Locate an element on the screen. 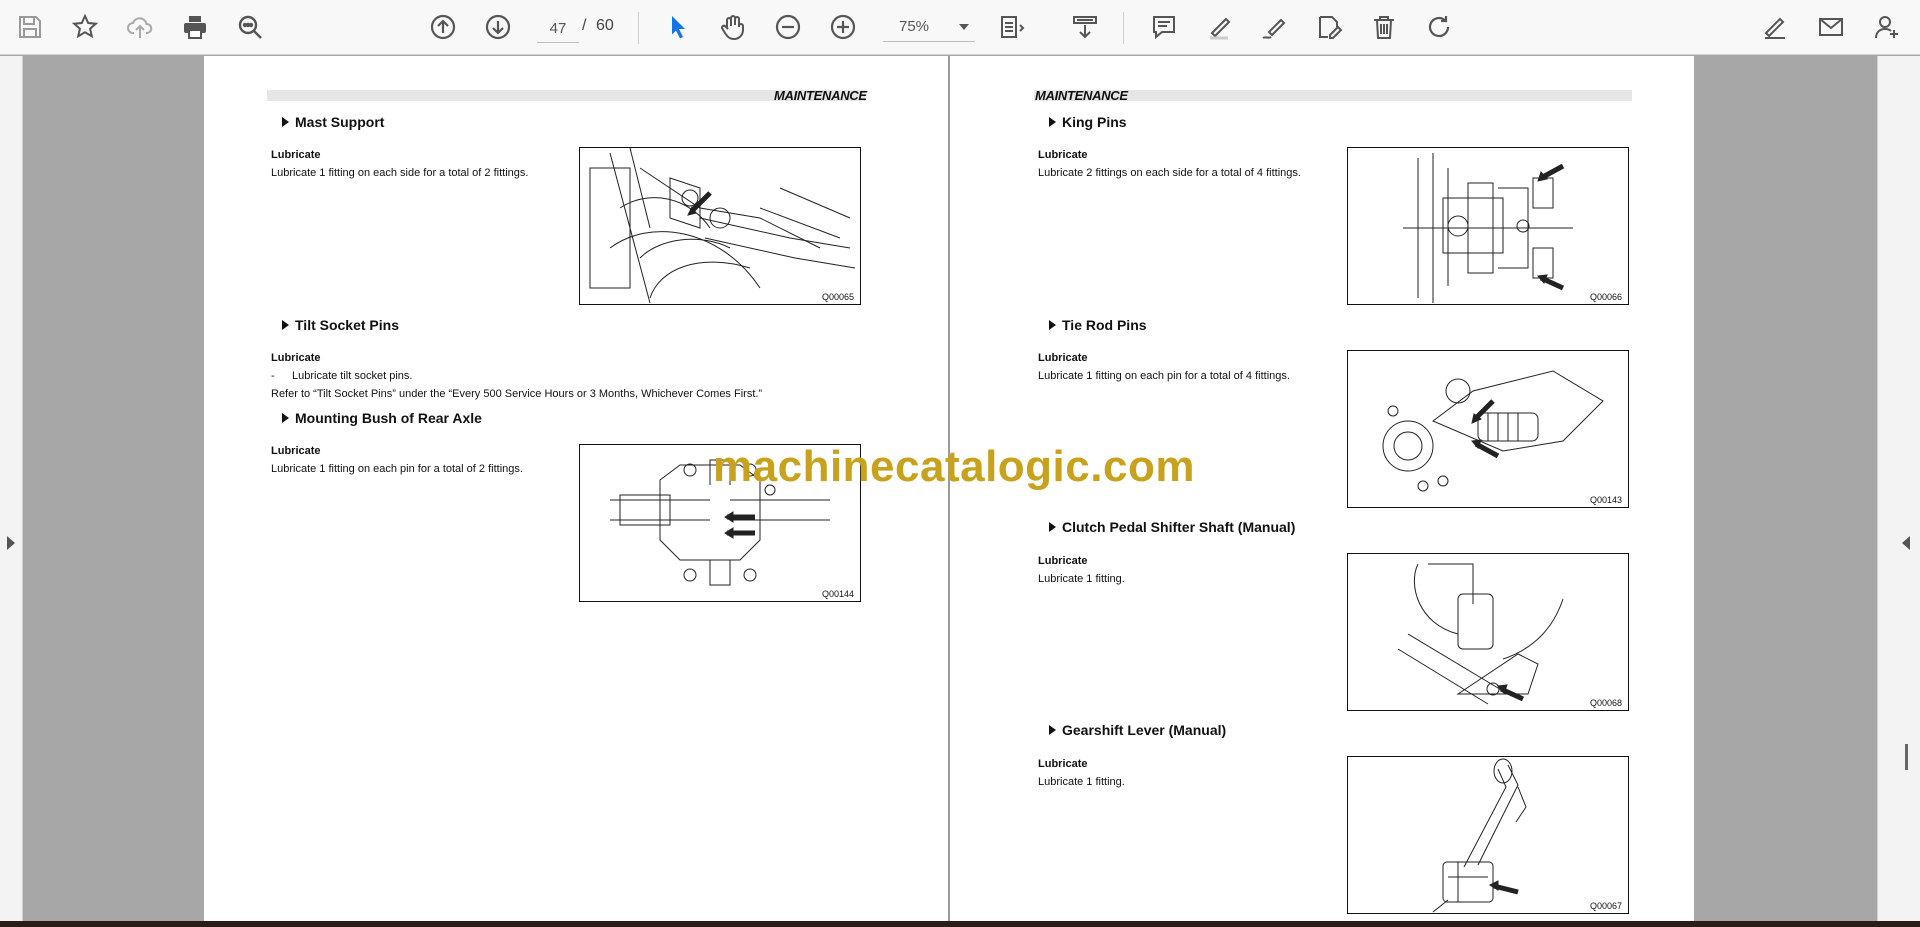 Image resolution: width=1920 pixels, height=927 pixels. expand-left-panel-icon is located at coordinates (11, 543).